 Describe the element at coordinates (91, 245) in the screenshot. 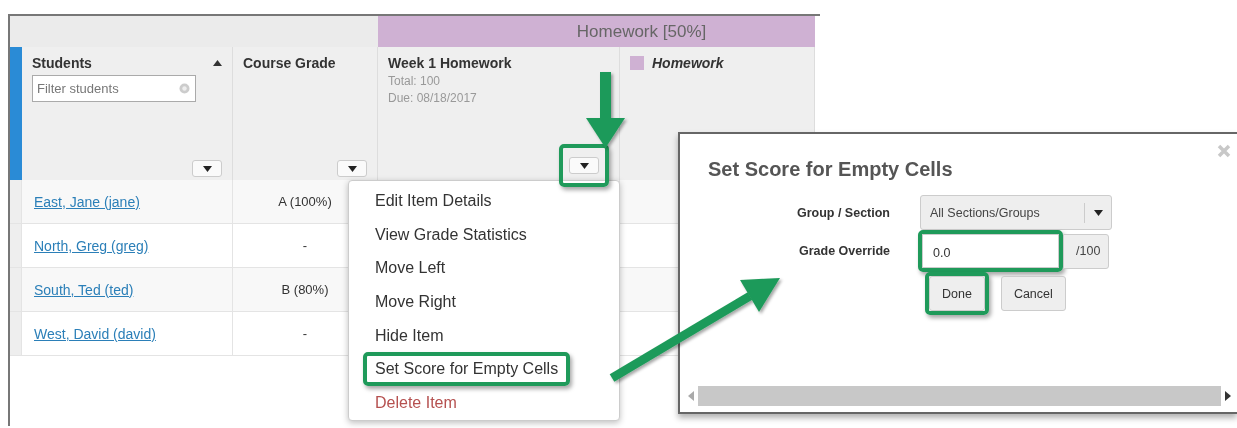

I see `student-link: North, Greg (greg)` at that location.